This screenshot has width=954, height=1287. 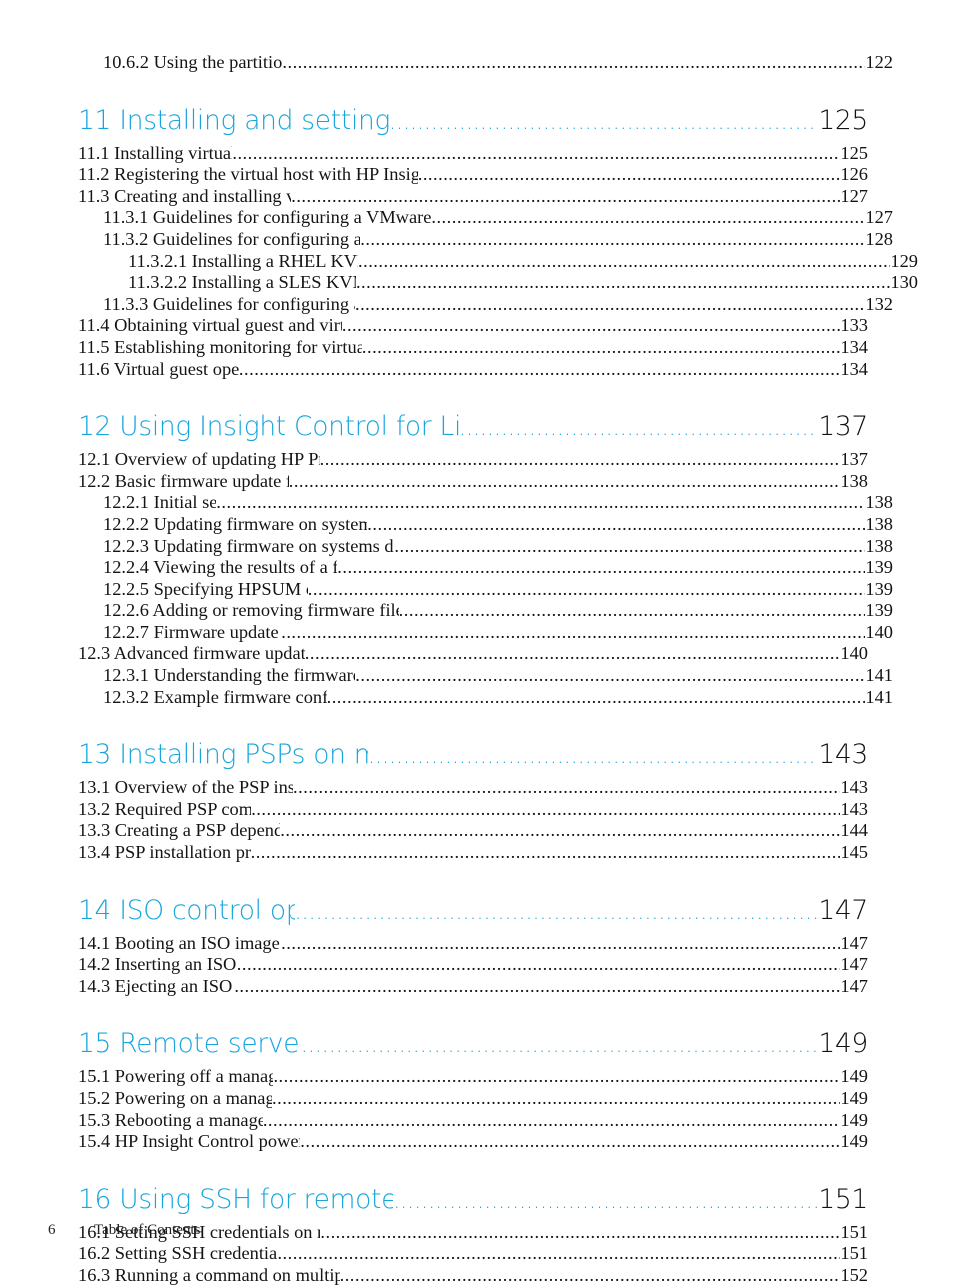 I want to click on toc-entry-page-number: 140, so click(x=879, y=631).